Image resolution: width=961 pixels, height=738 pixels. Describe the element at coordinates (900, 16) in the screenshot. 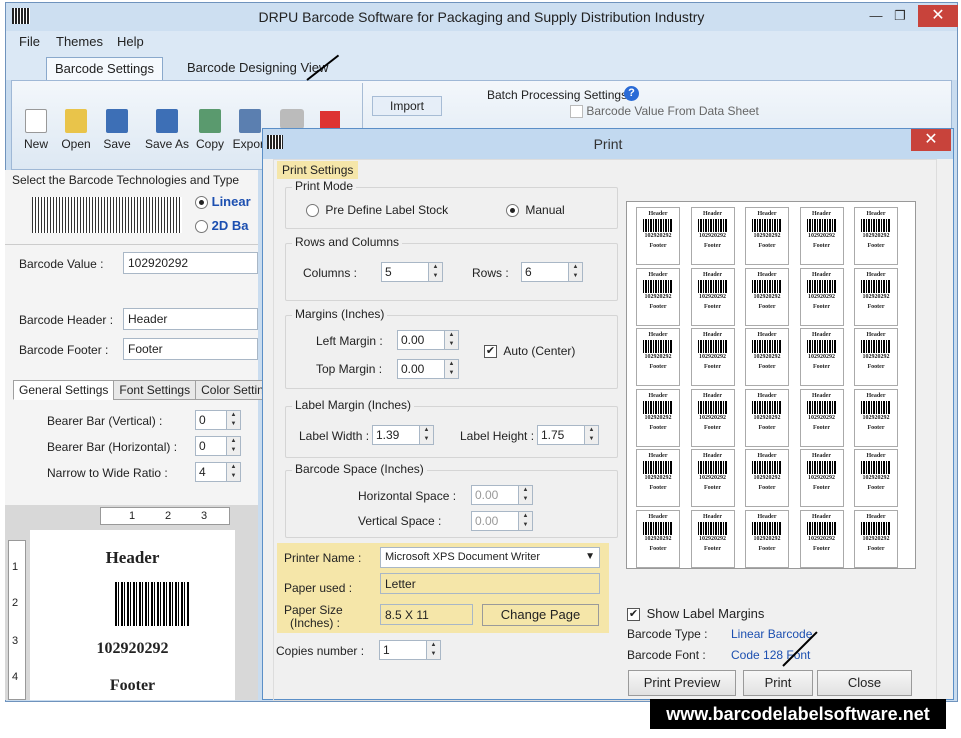

I see `maximize-button: ❐` at that location.